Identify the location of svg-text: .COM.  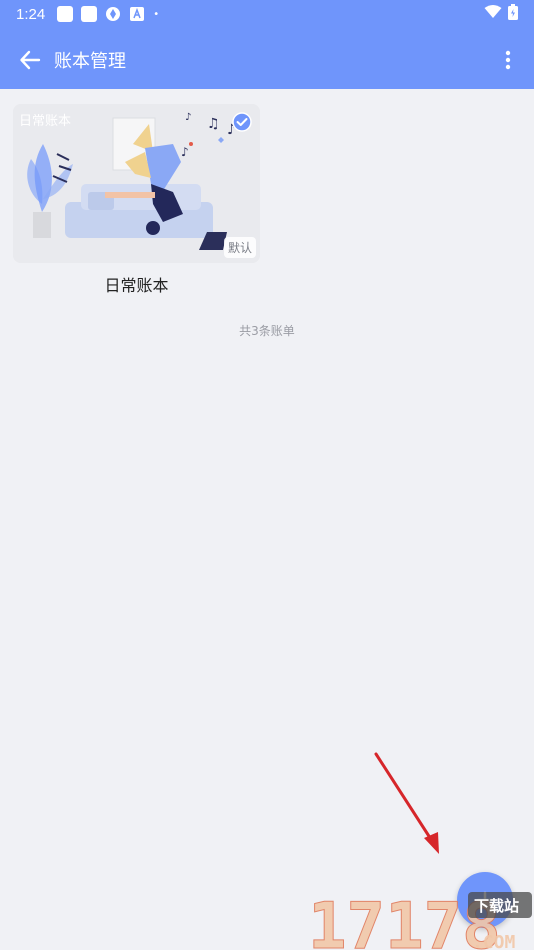
(494, 941).